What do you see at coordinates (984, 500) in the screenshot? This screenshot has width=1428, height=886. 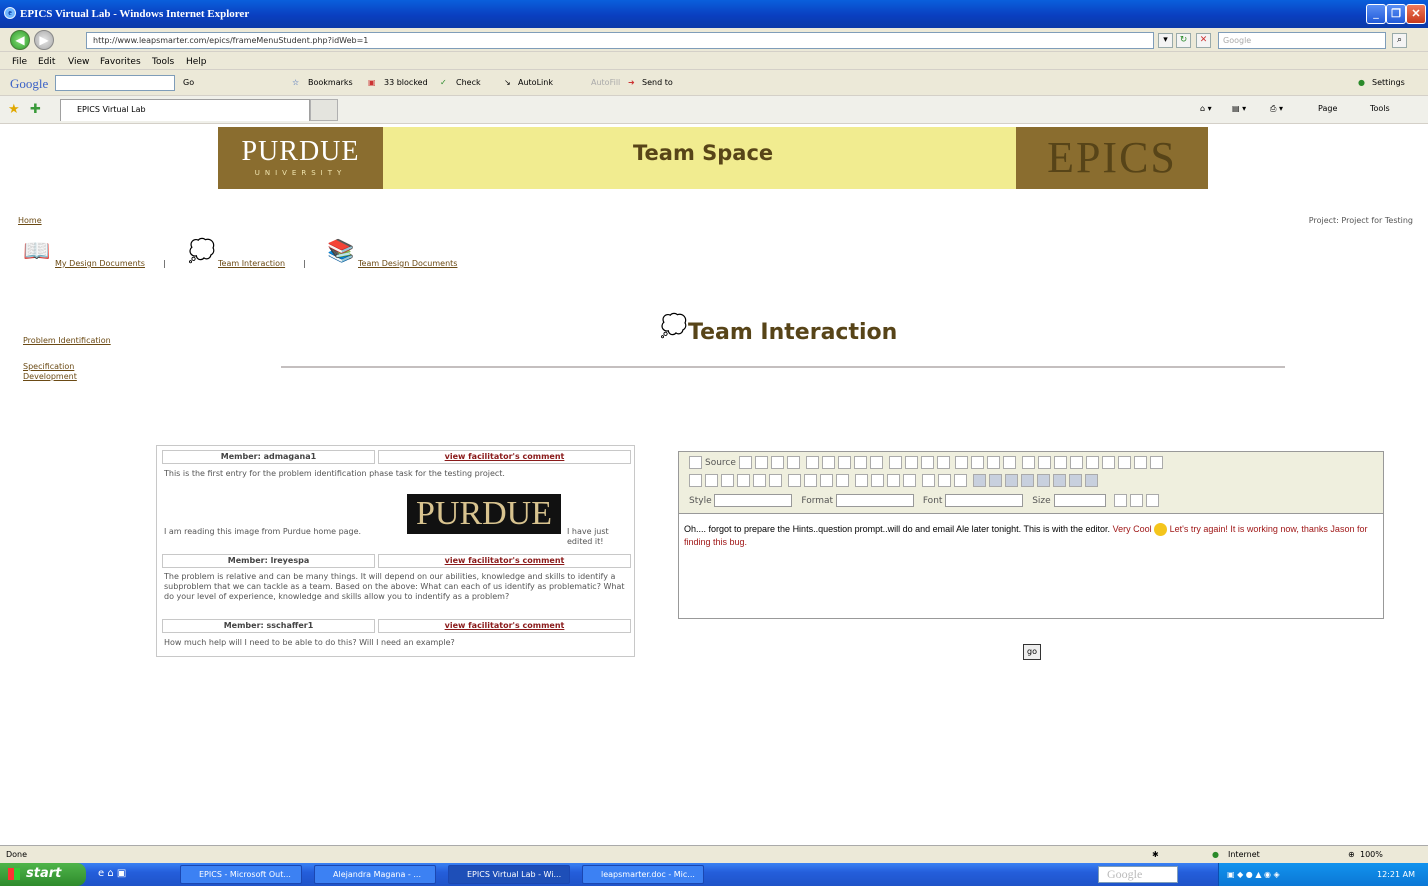 I see `font-select` at bounding box center [984, 500].